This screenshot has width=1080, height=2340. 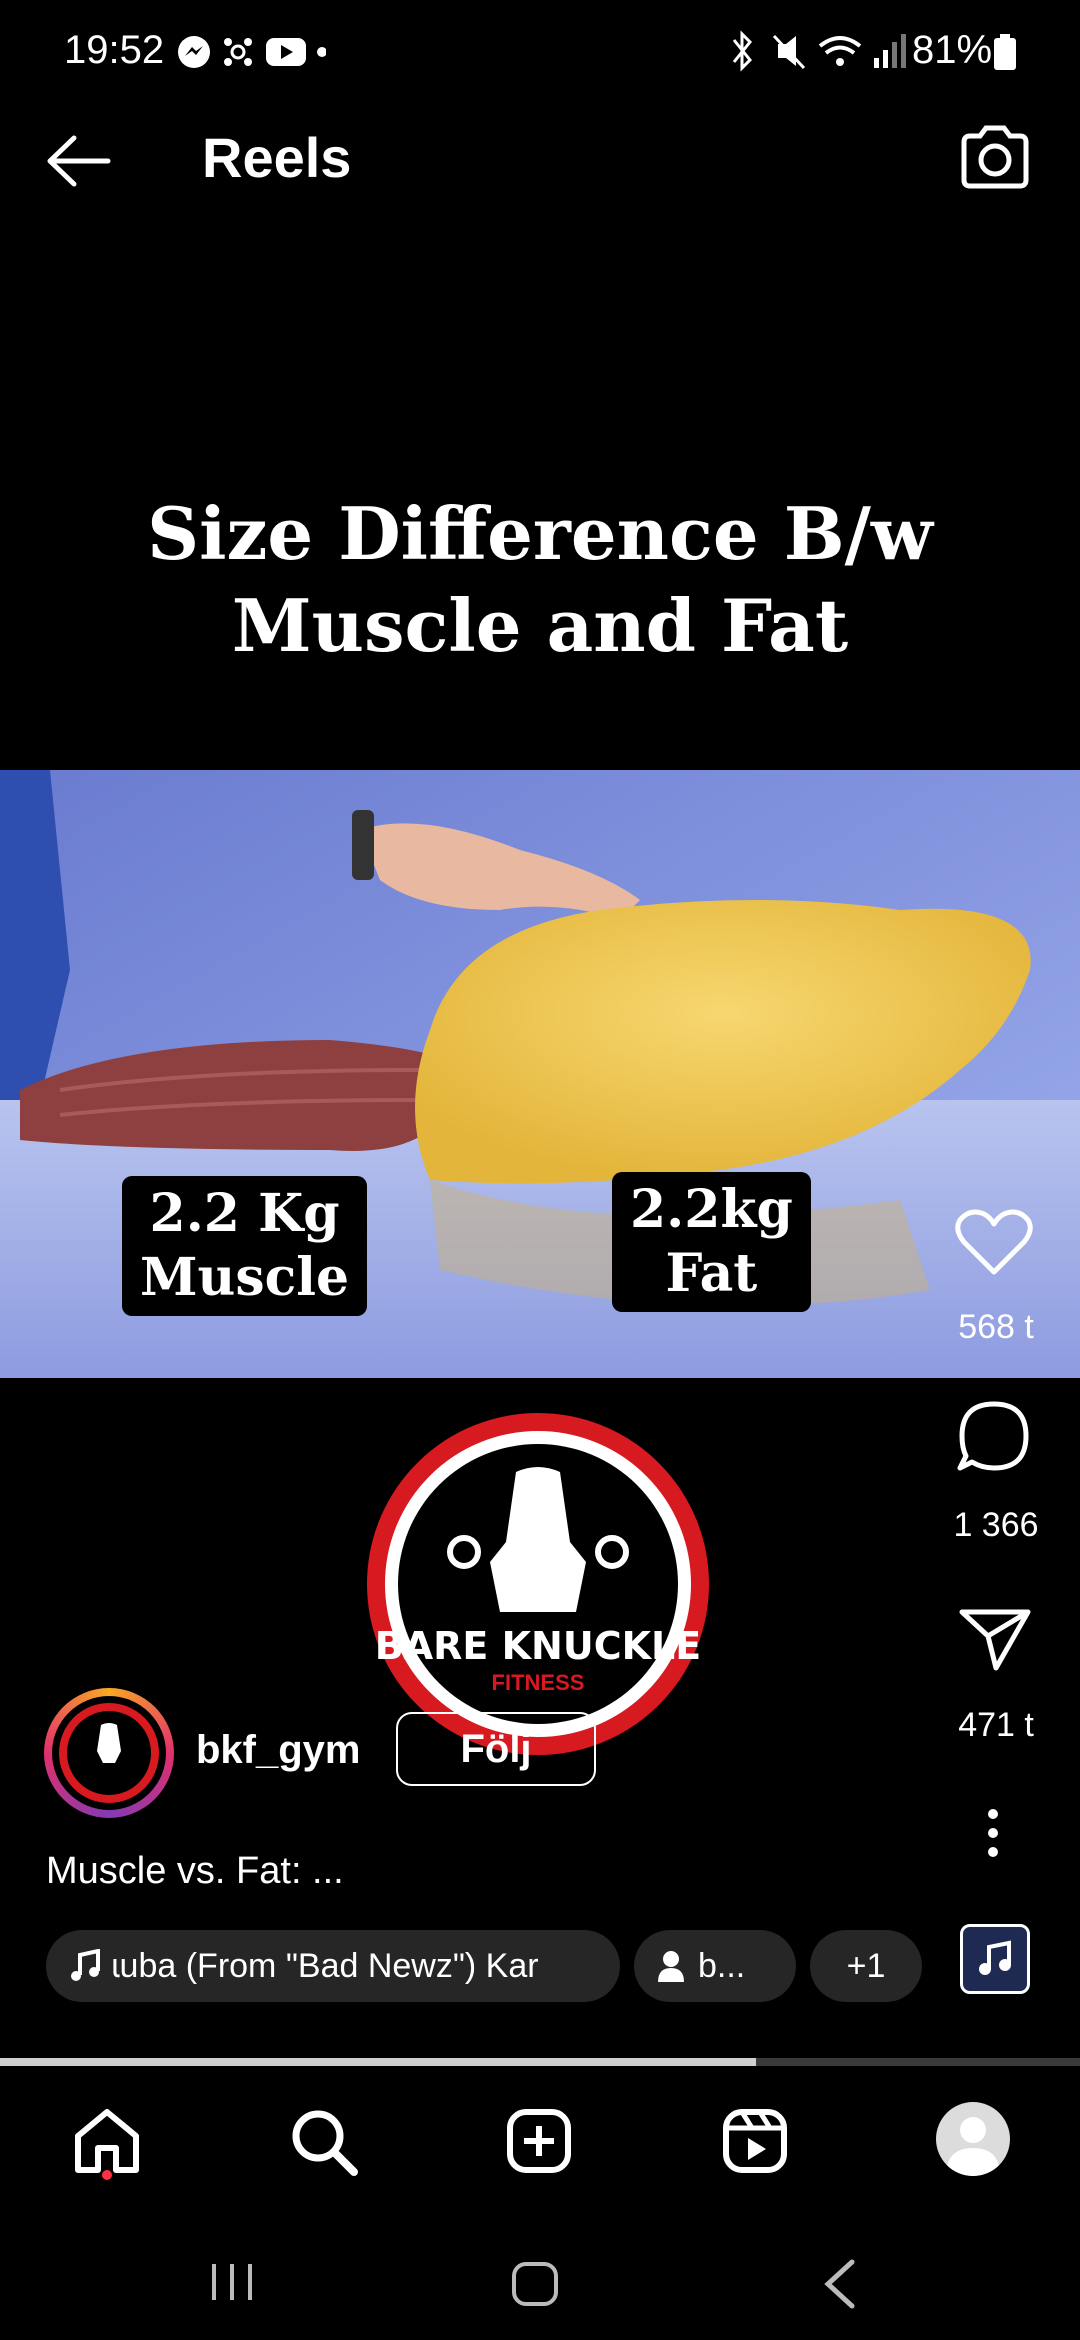 What do you see at coordinates (711, 1242) in the screenshot?
I see `label-fat: 2.2kg Fat` at bounding box center [711, 1242].